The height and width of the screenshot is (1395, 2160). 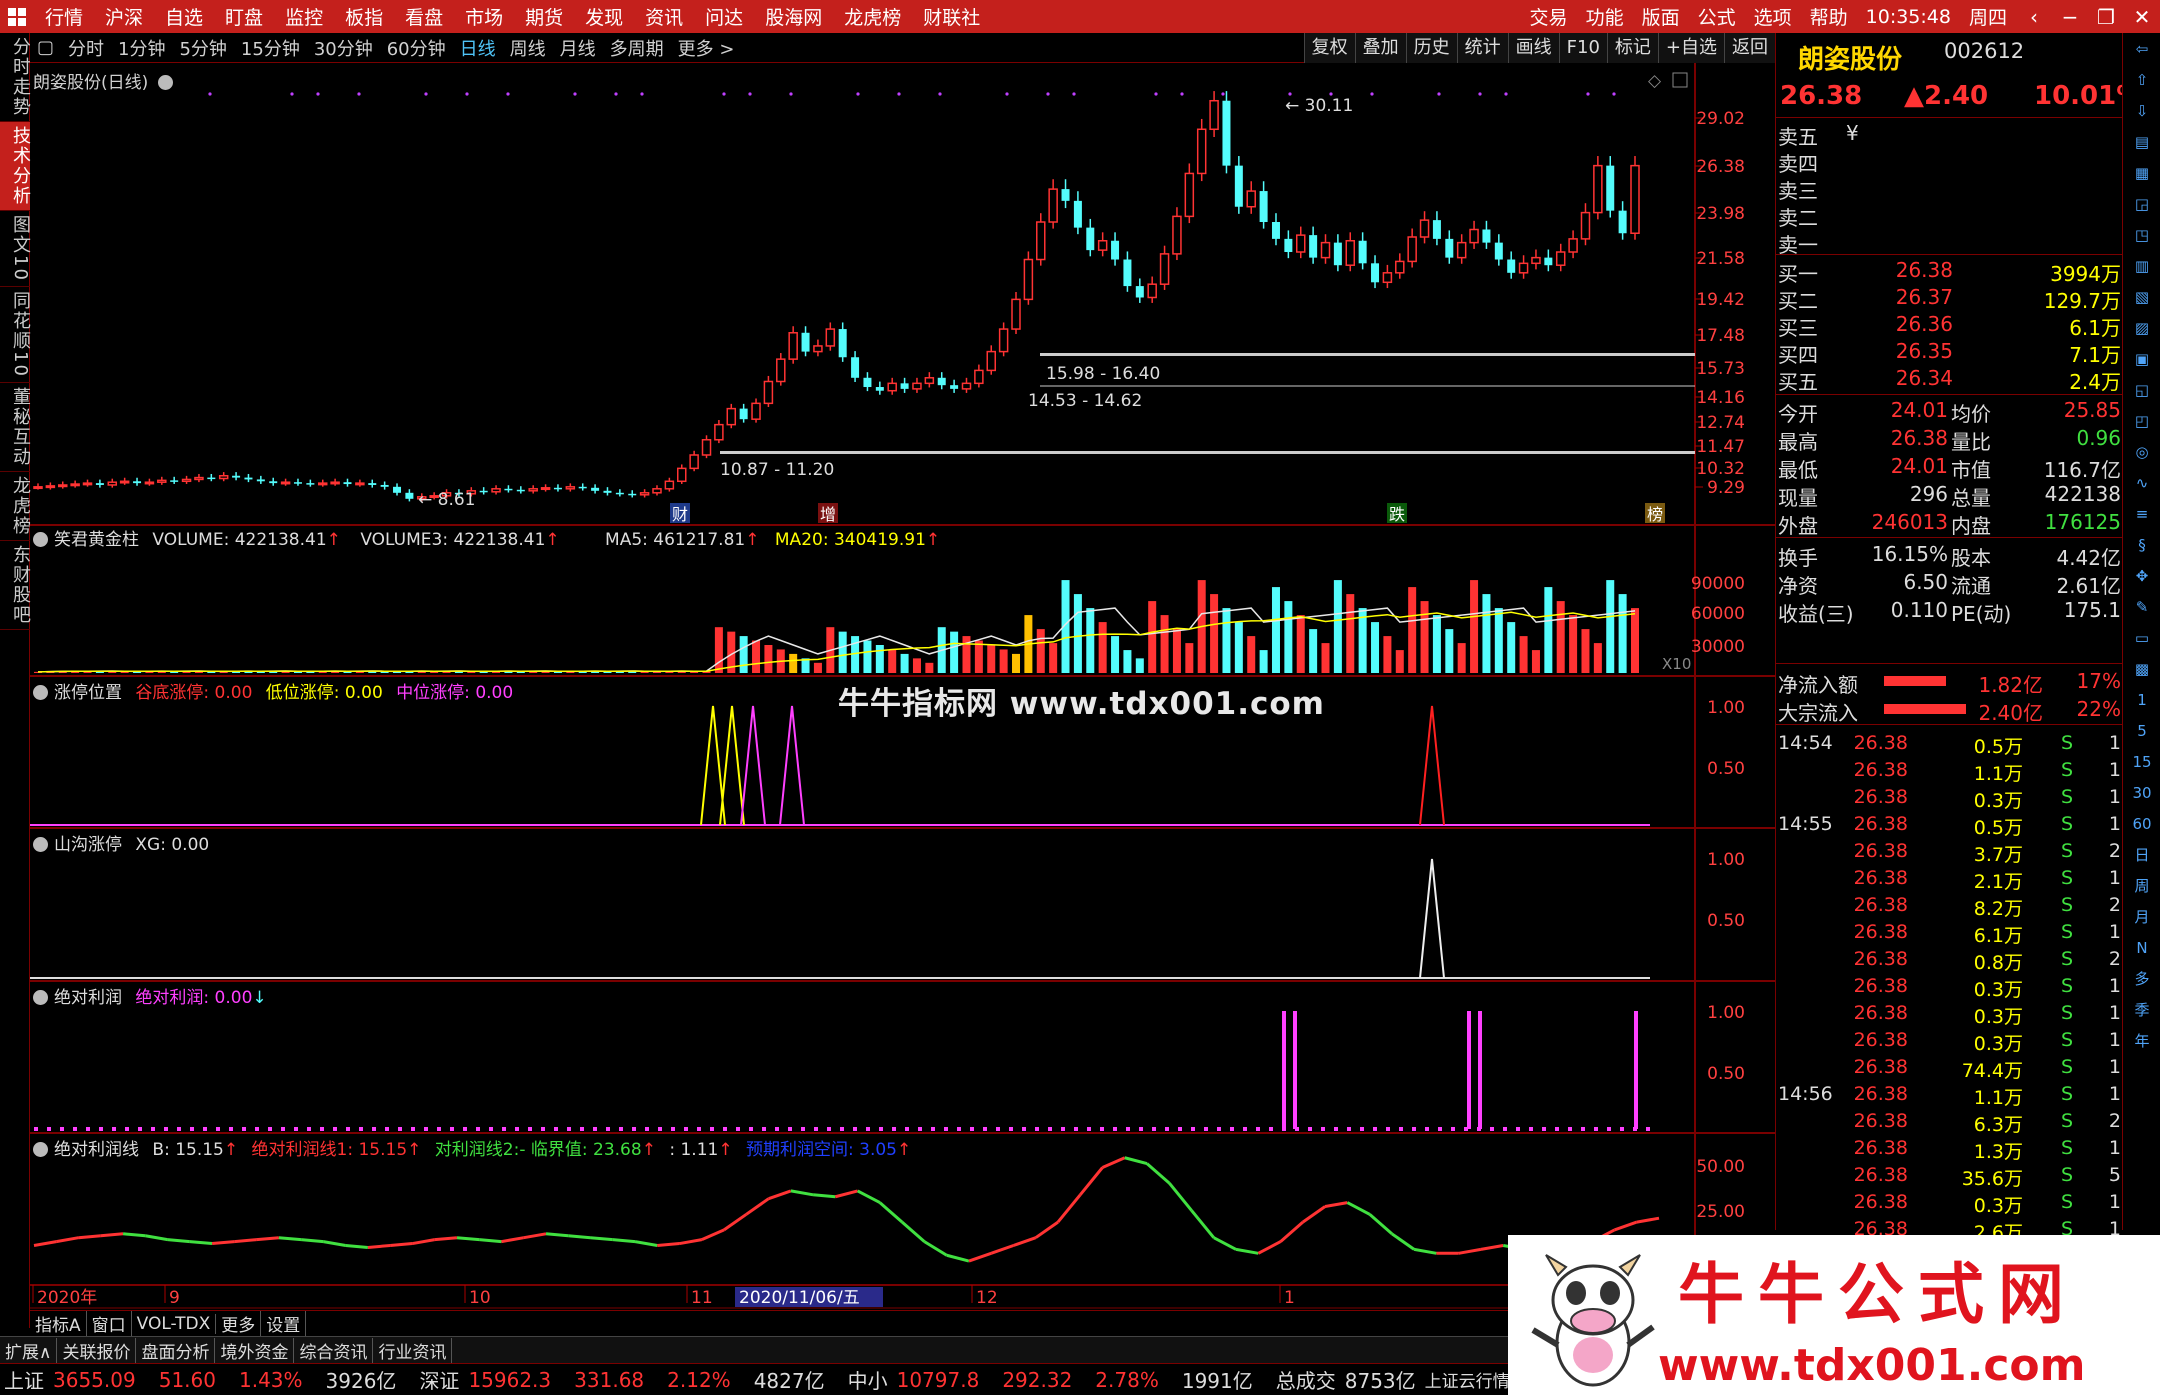 What do you see at coordinates (1431, 48) in the screenshot?
I see `chart-tool-button: 历史` at bounding box center [1431, 48].